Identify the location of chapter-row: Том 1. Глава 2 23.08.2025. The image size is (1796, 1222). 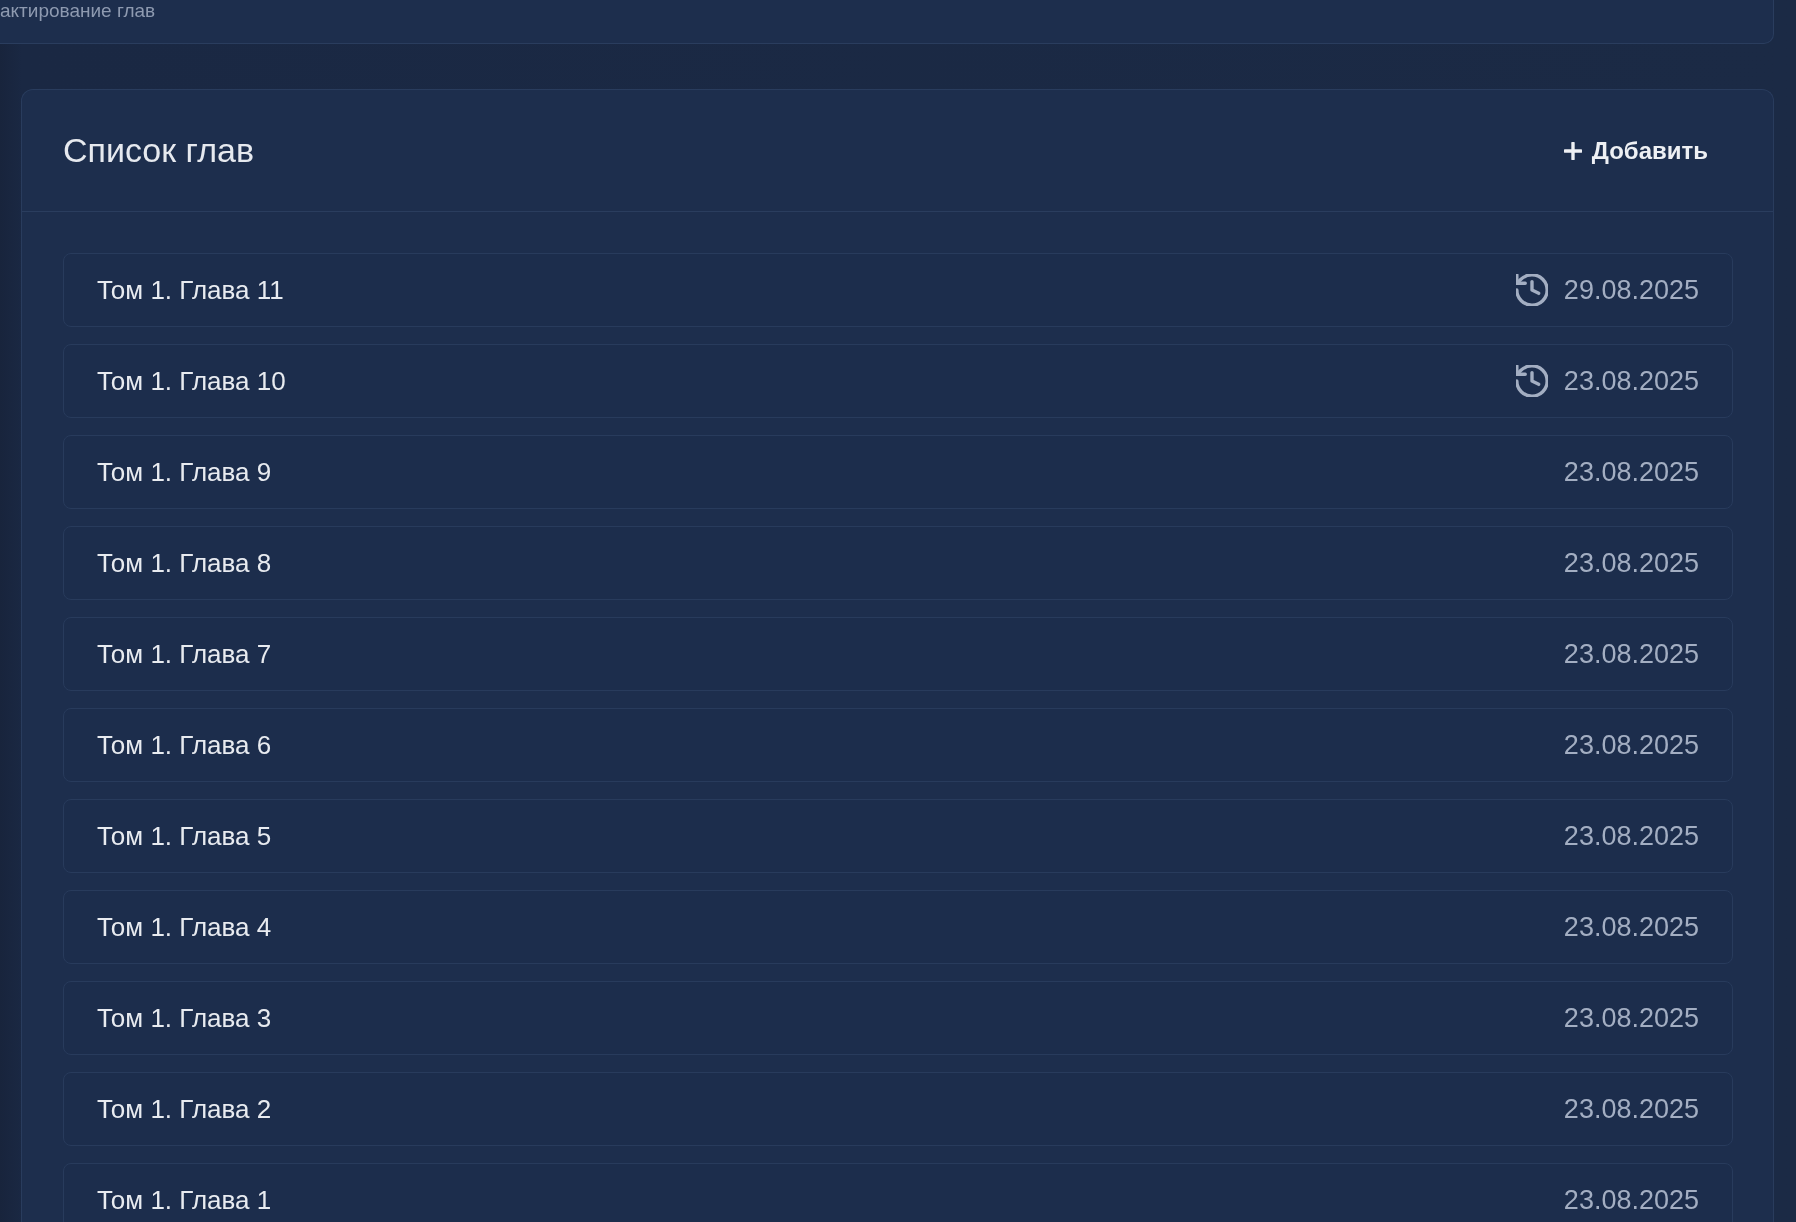
(898, 1109).